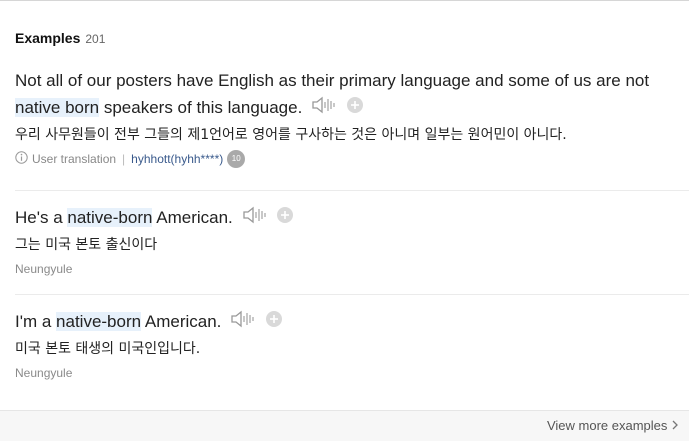 The image size is (689, 441). What do you see at coordinates (344, 425) in the screenshot?
I see `examples-footer: View more examples` at bounding box center [344, 425].